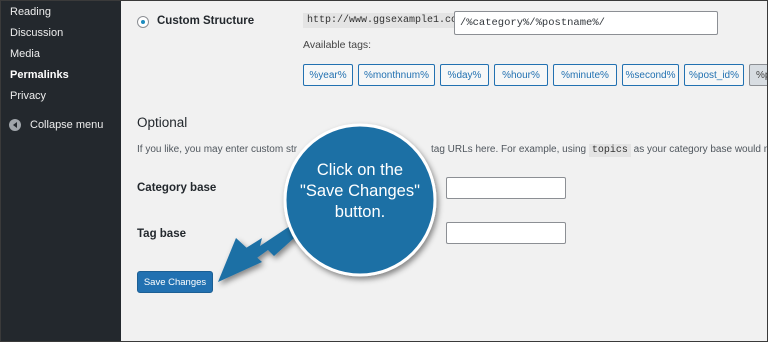 The height and width of the screenshot is (342, 768). I want to click on tag-base-input, so click(506, 233).